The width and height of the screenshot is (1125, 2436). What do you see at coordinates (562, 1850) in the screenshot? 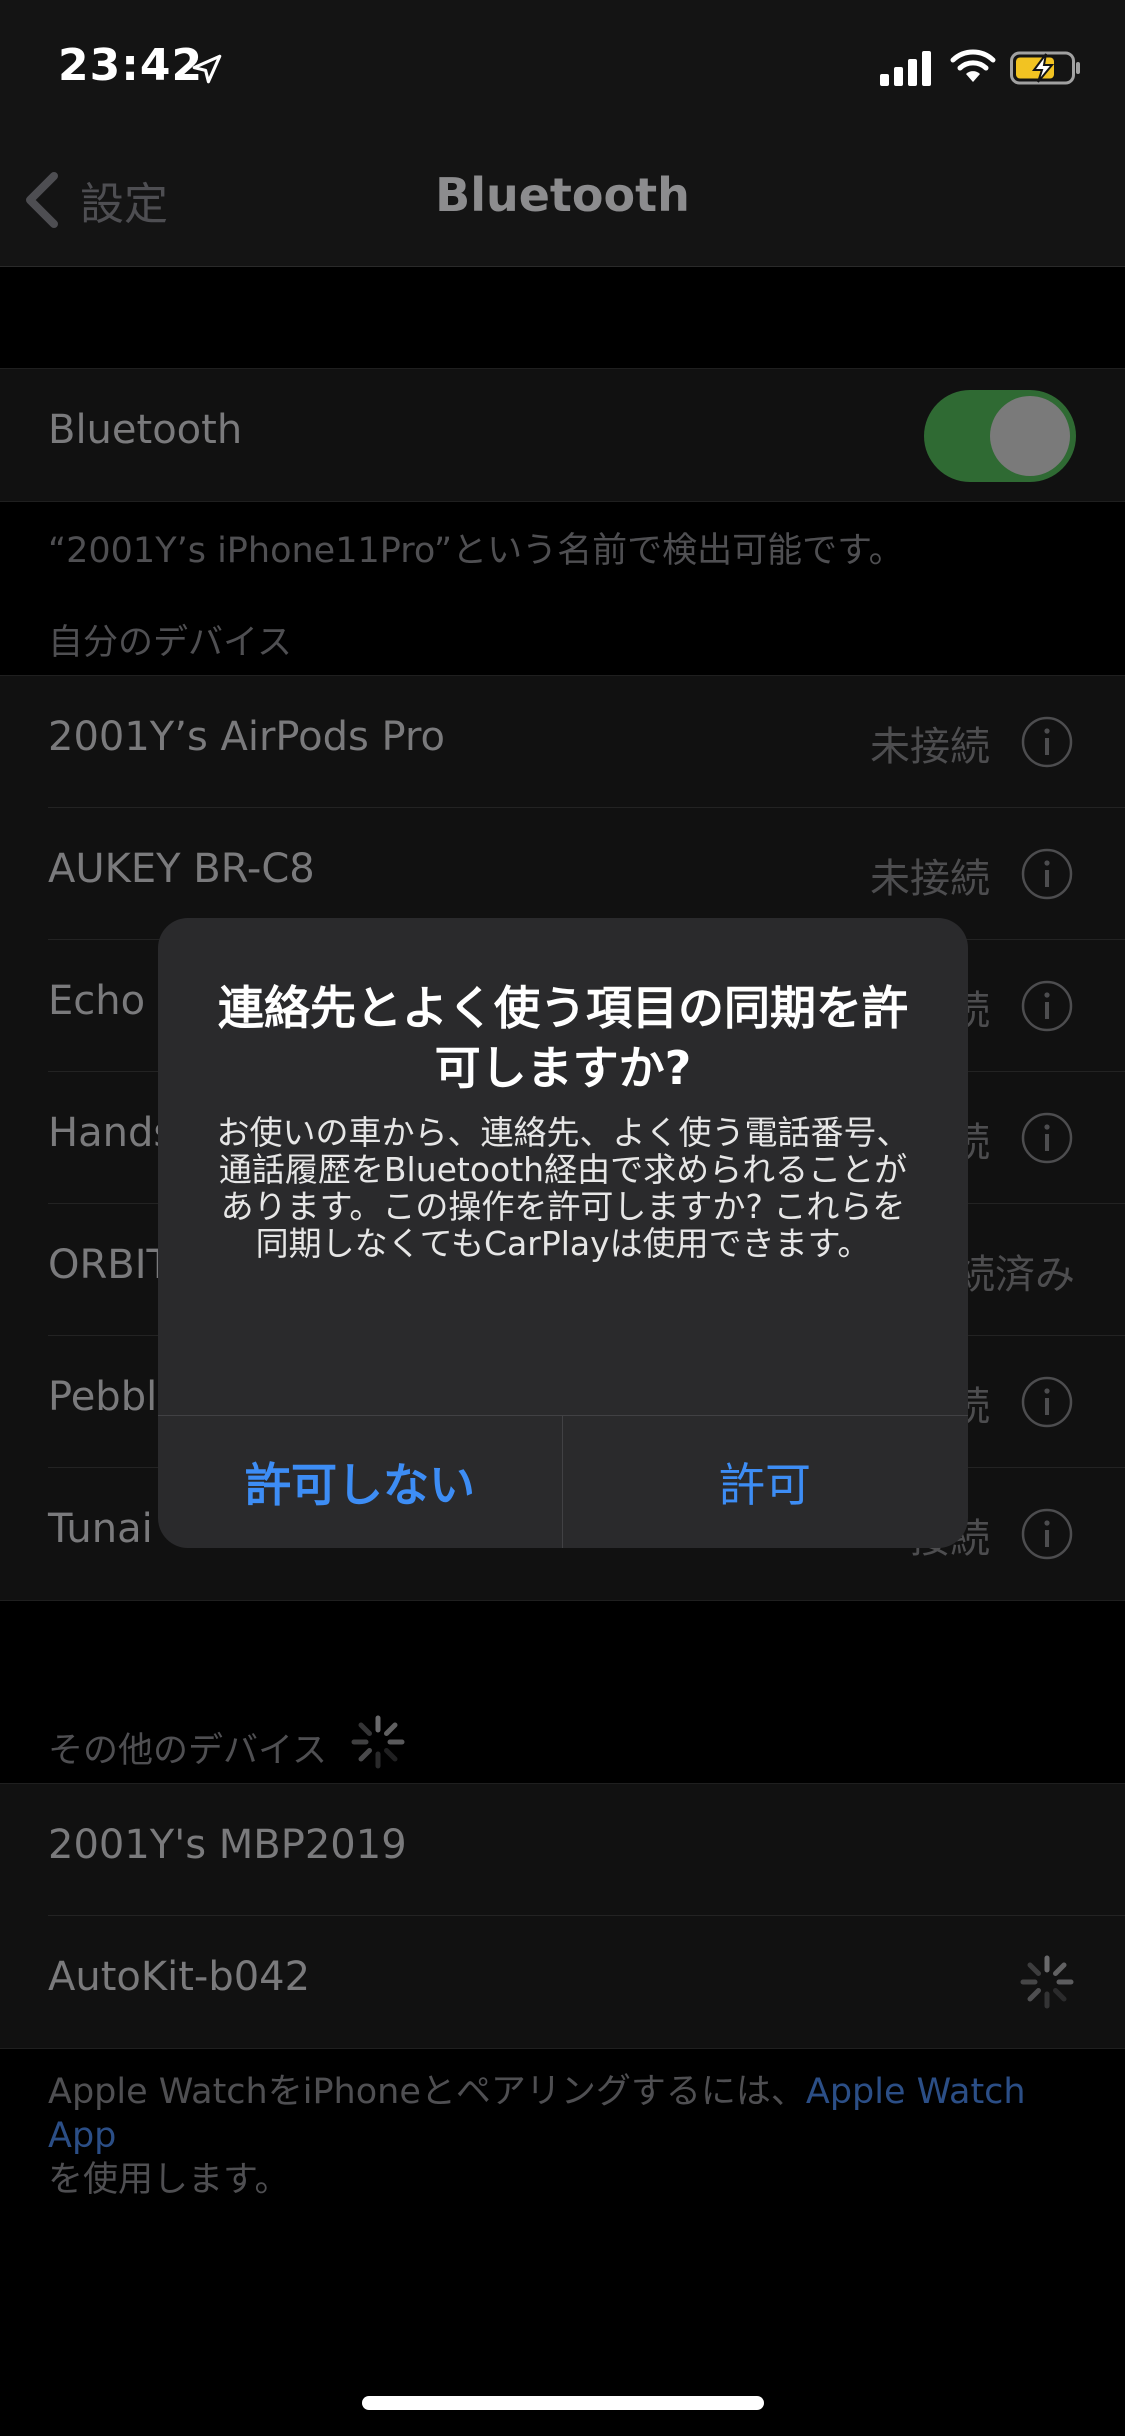
I see `list-item: 2001Y's MBP2019` at bounding box center [562, 1850].